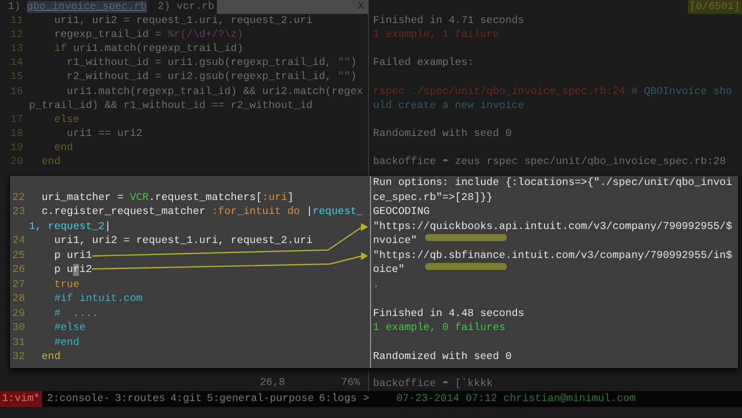 The width and height of the screenshot is (742, 418). Describe the element at coordinates (171, 105) in the screenshot. I see `code-line: p_trail_id) && r1_without_id == r2_without_id` at that location.